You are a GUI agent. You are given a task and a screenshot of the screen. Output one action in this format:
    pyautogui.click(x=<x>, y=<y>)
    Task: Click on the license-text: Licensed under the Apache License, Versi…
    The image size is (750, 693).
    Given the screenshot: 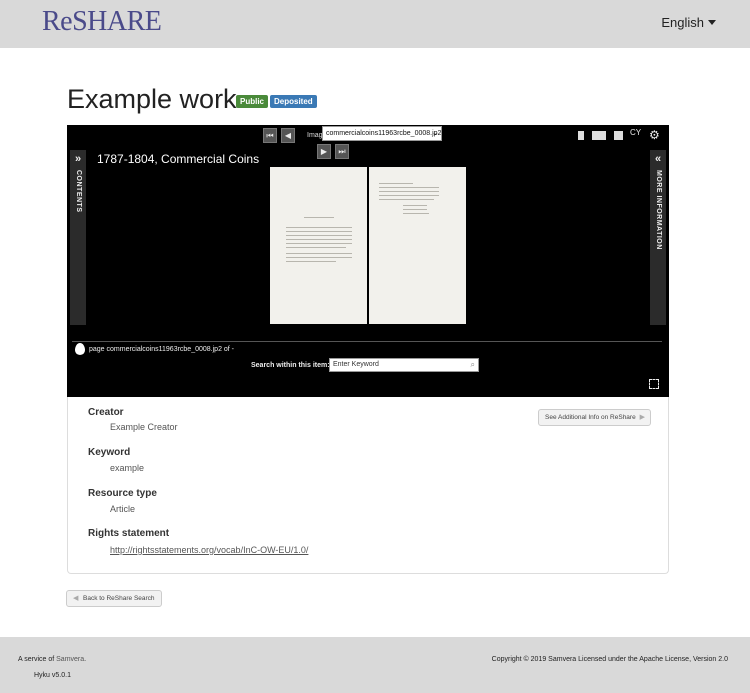 What is the action you would take?
    pyautogui.click(x=653, y=659)
    